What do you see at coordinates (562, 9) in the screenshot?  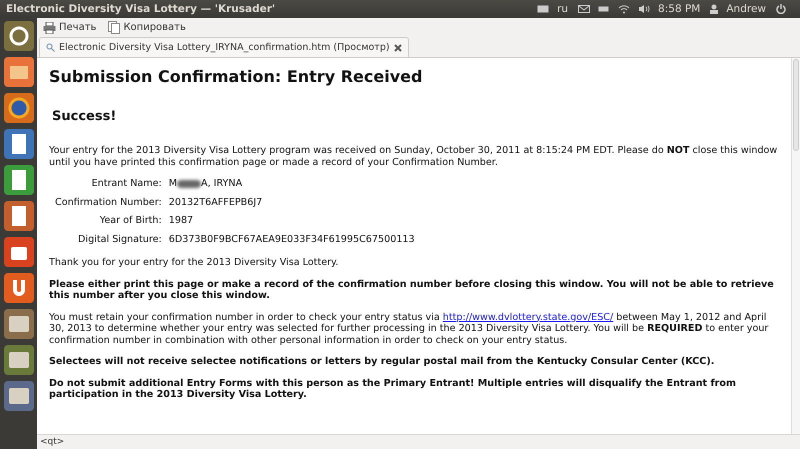 I see `keyboard-layout: ru` at bounding box center [562, 9].